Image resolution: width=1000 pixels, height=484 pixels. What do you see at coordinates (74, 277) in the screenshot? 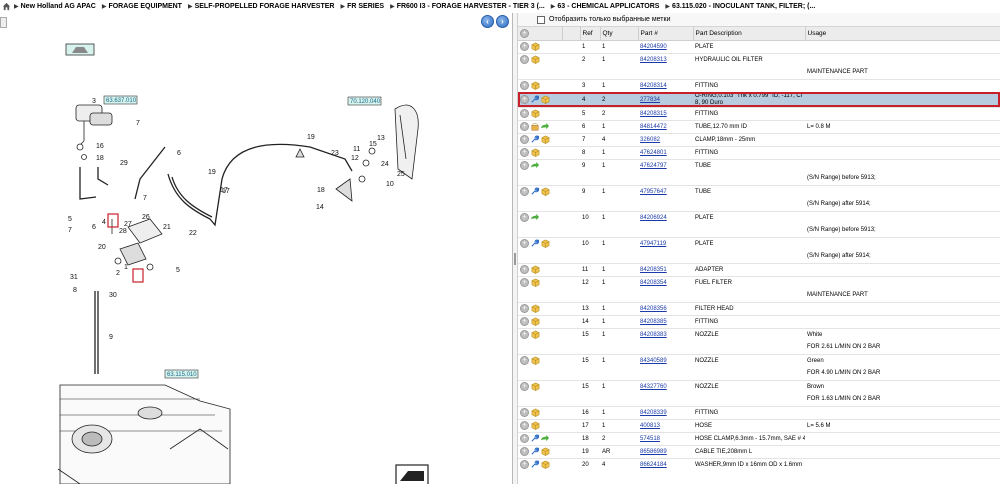
I see `callout-number: 31` at bounding box center [74, 277].